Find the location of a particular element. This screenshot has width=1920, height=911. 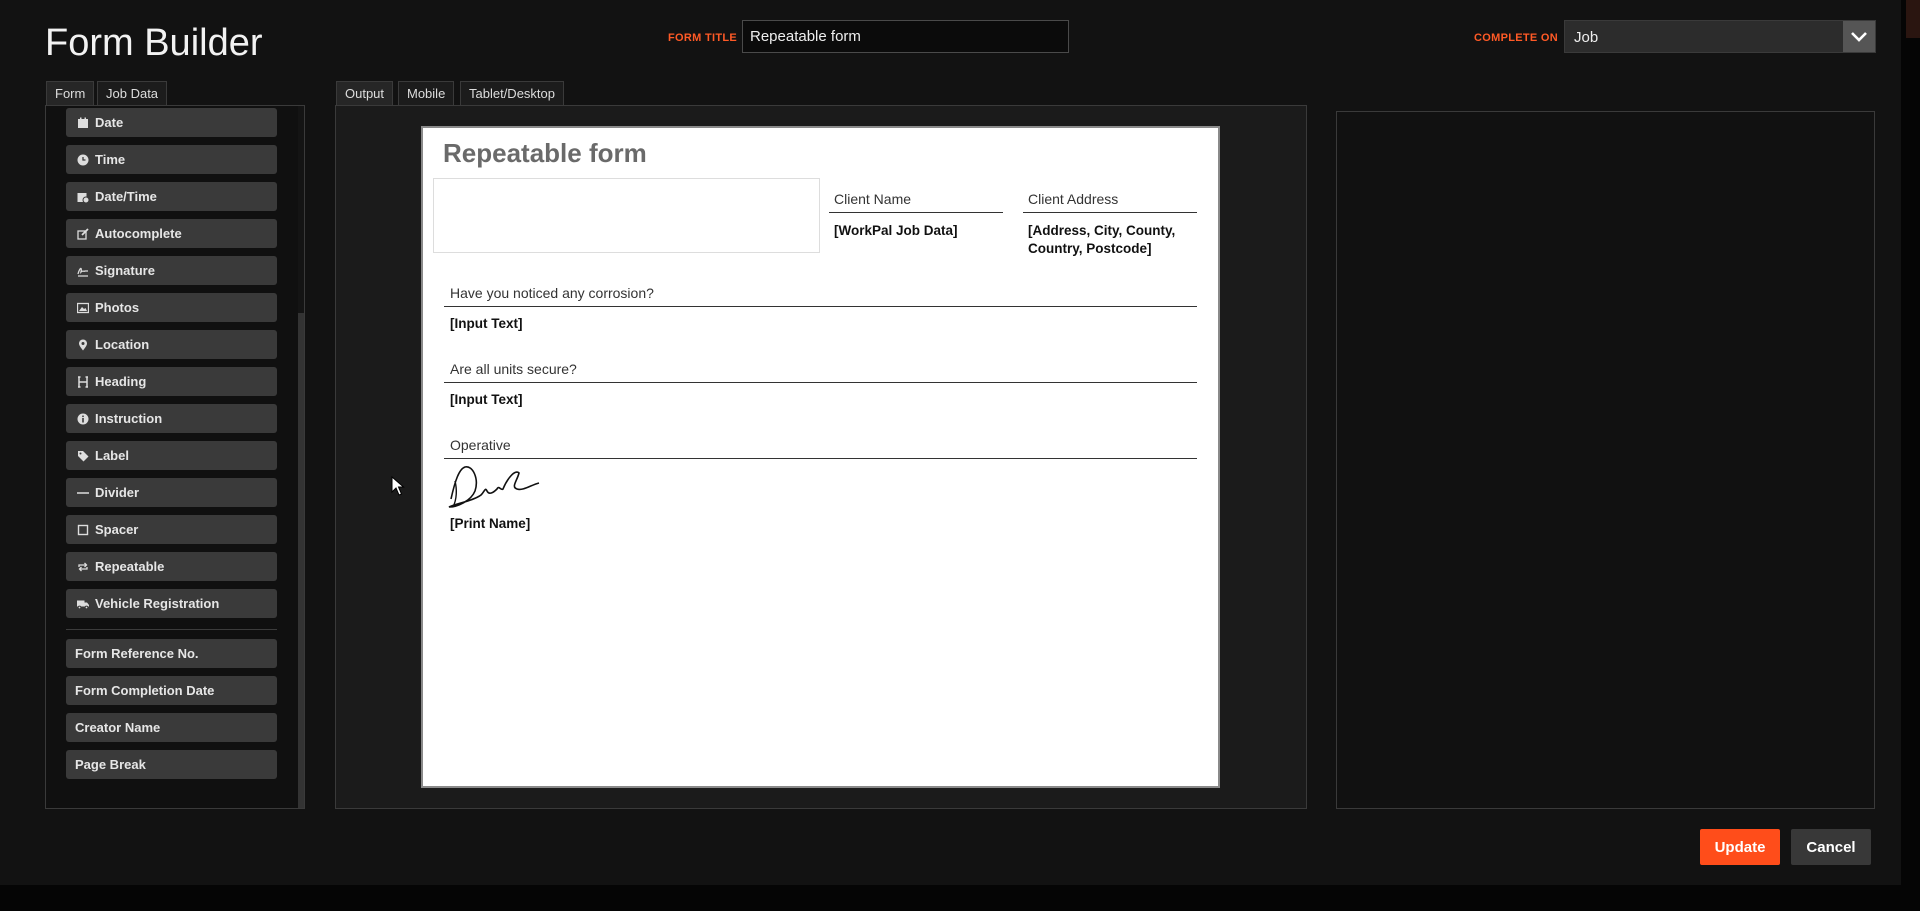

palette-item-label: Divider is located at coordinates (117, 492).